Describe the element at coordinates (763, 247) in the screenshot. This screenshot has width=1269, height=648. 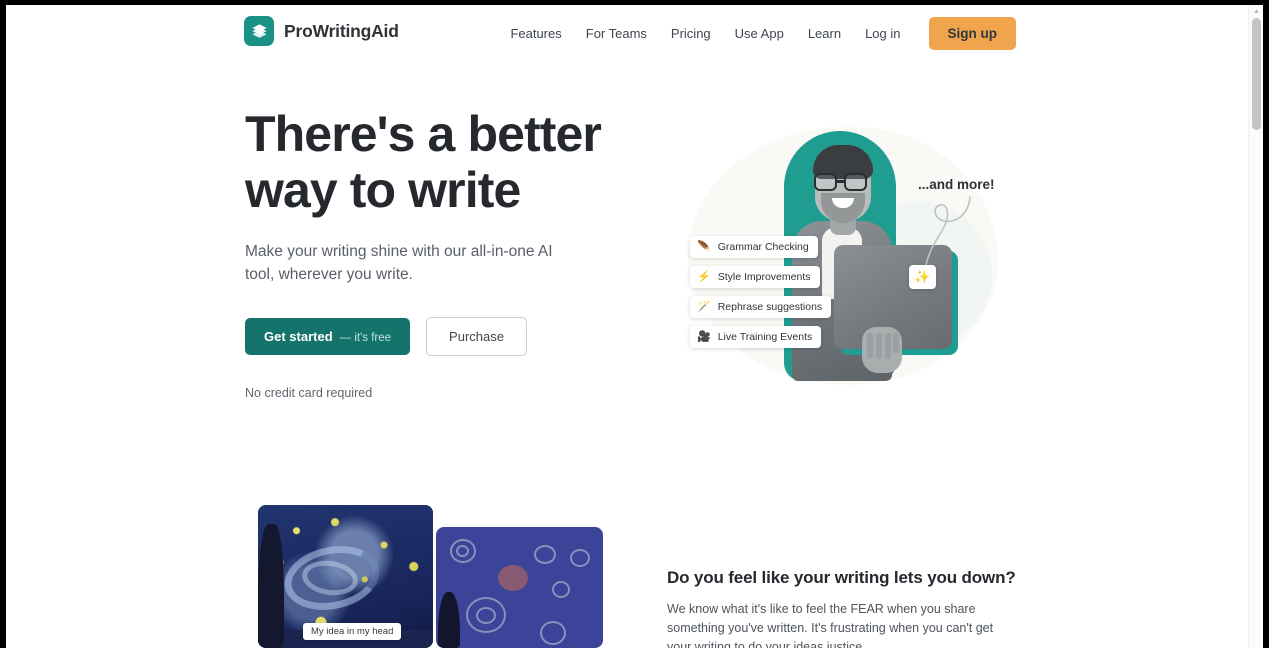
I see `feature-chip-label: Grammar Checking` at that location.